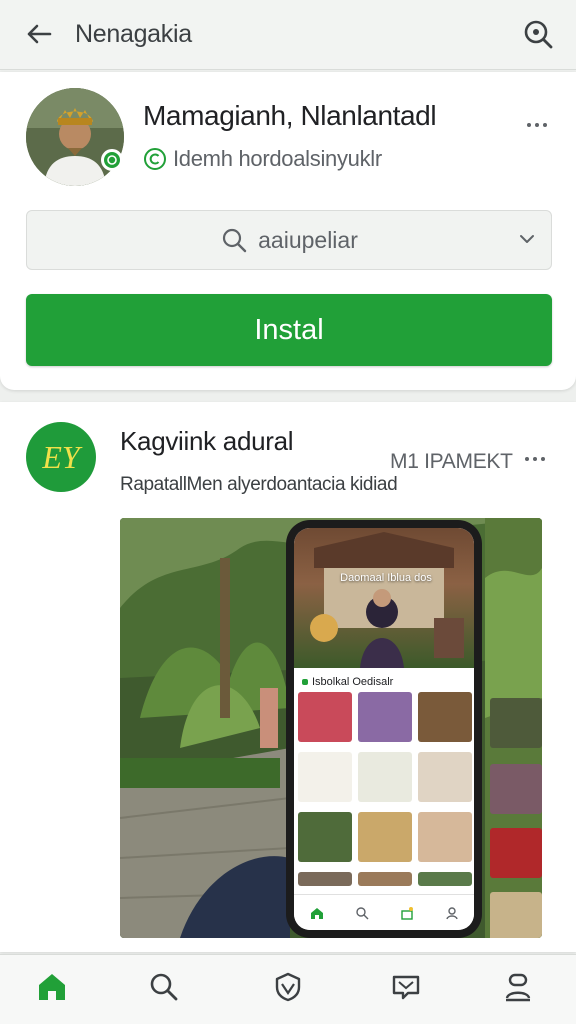  I want to click on section-marker, so click(305, 682).